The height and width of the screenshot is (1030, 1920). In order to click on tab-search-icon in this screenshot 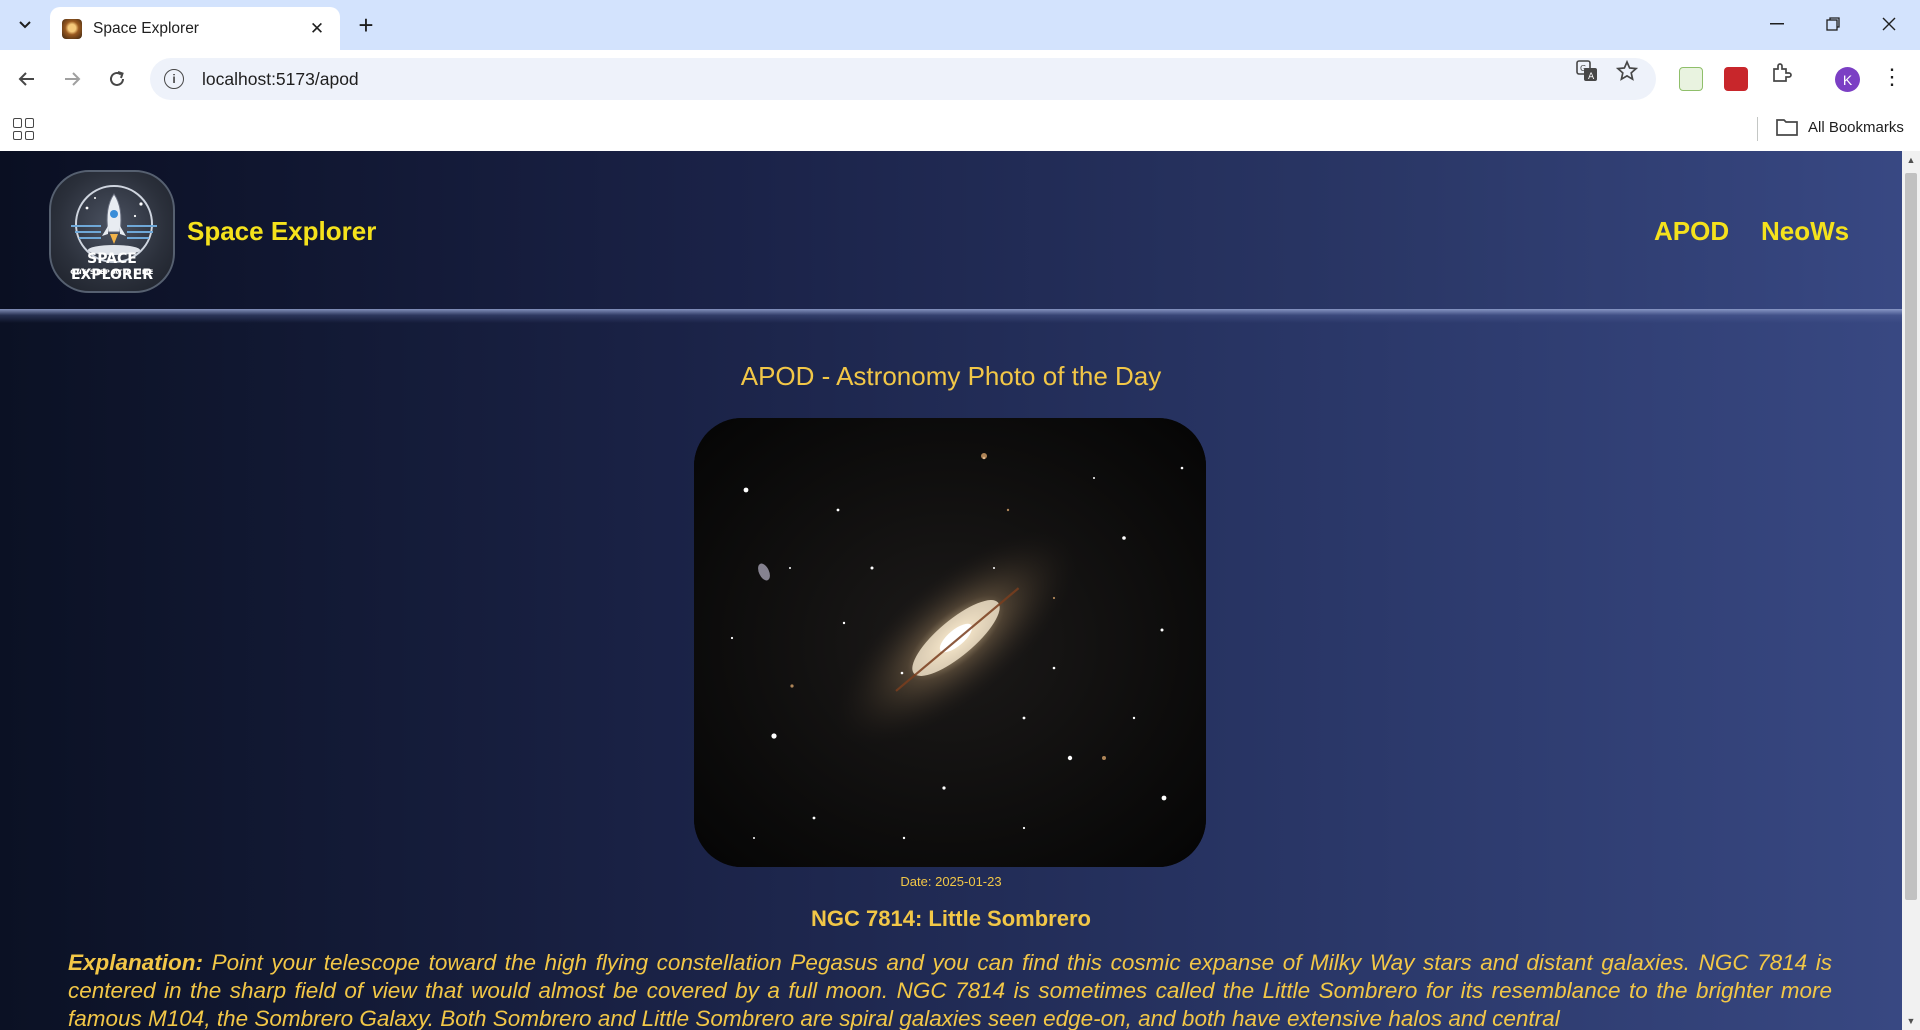, I will do `click(25, 25)`.